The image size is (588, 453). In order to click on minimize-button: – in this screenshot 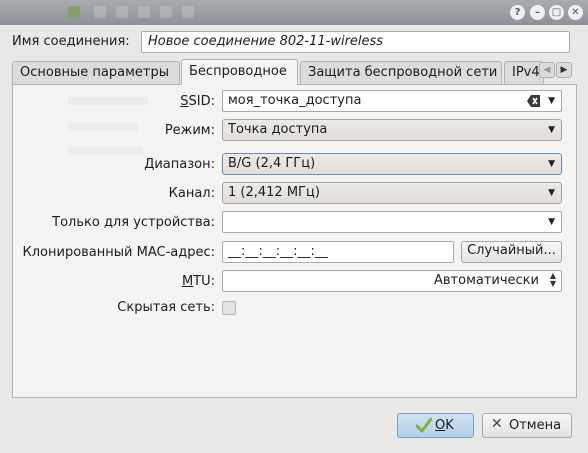, I will do `click(537, 12)`.